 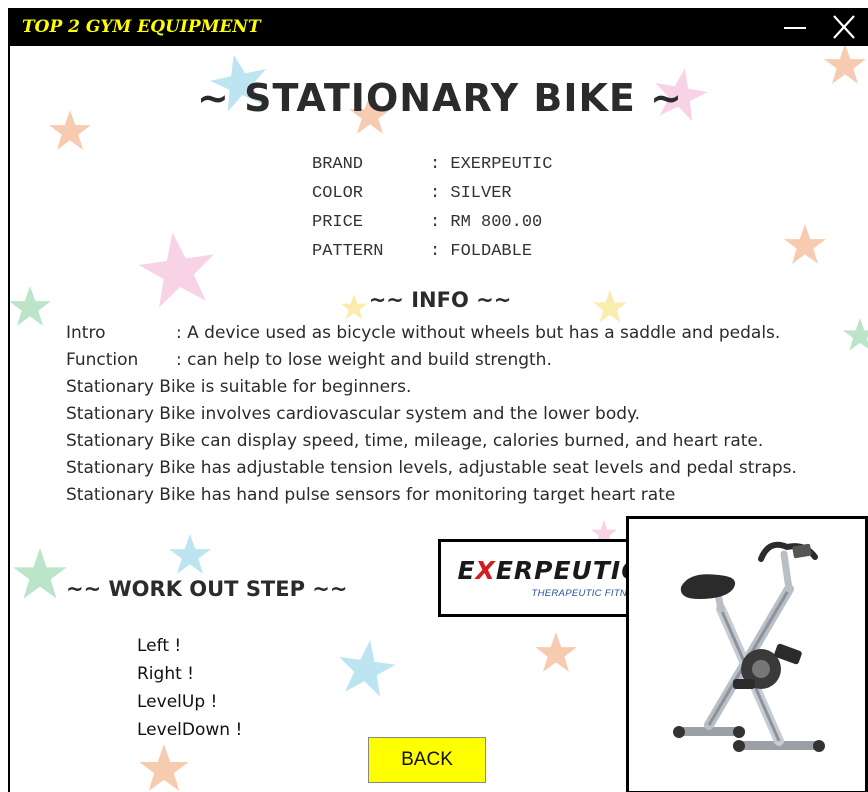 I want to click on logo-wordmark: EXERPEUTIC, so click(x=549, y=570).